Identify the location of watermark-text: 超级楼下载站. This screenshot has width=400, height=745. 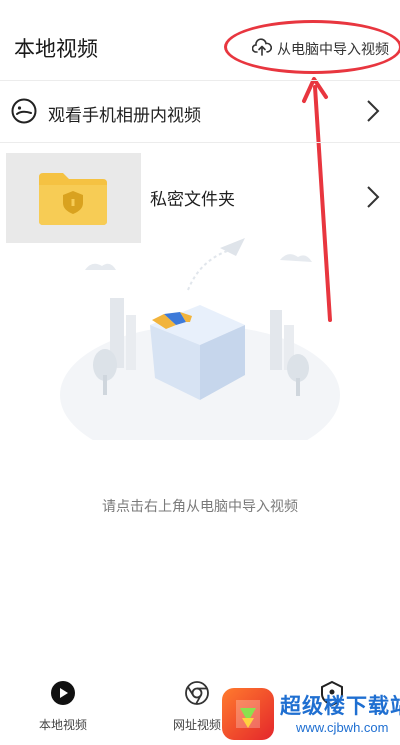
(340, 706).